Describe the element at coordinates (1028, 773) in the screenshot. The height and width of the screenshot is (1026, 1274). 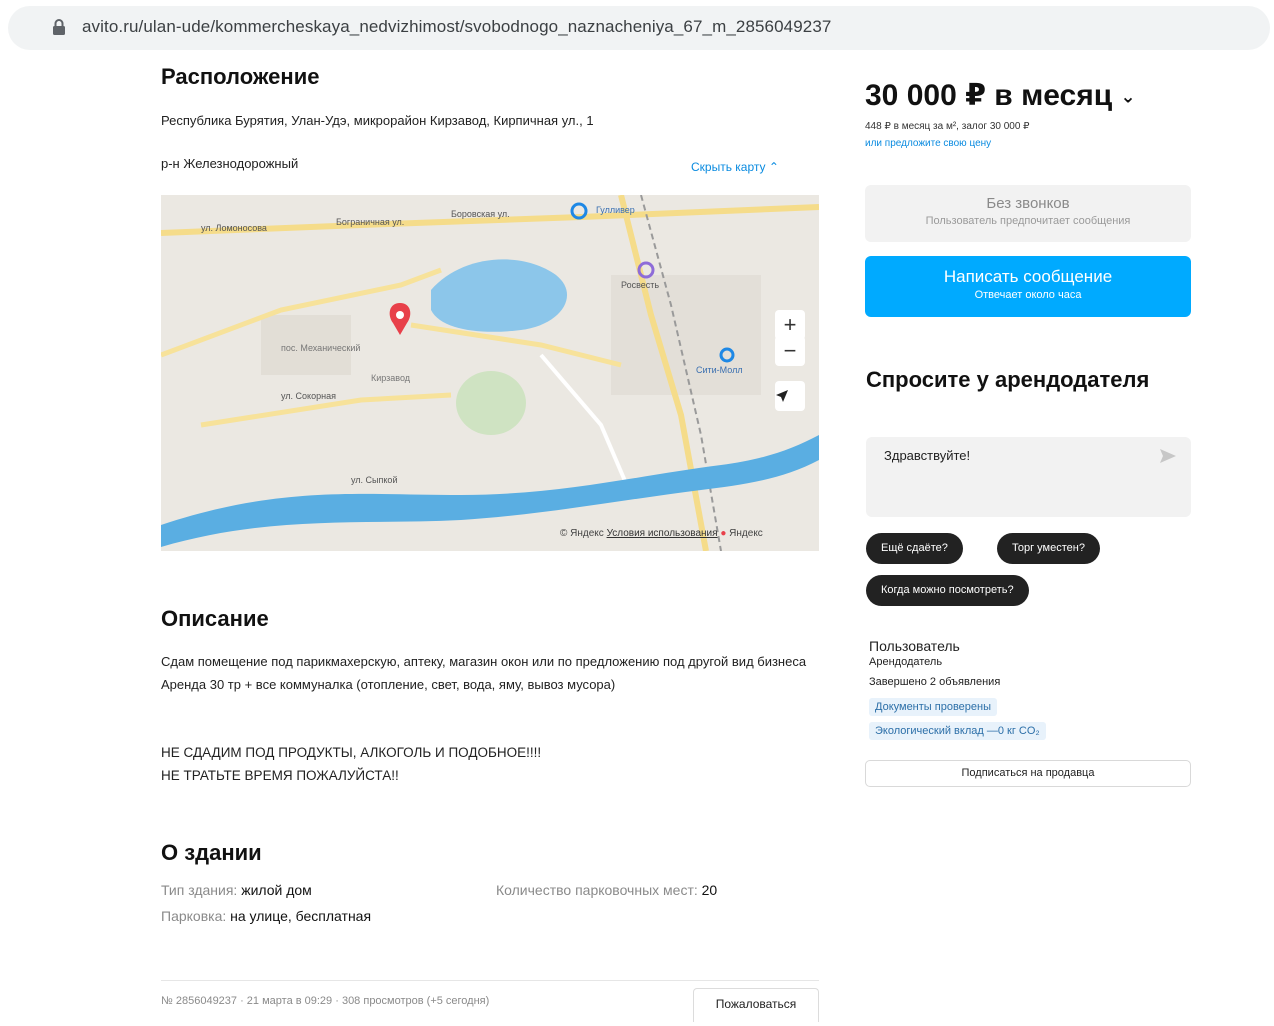
I see `subscribe-seller-button: Подписаться на продавца` at that location.